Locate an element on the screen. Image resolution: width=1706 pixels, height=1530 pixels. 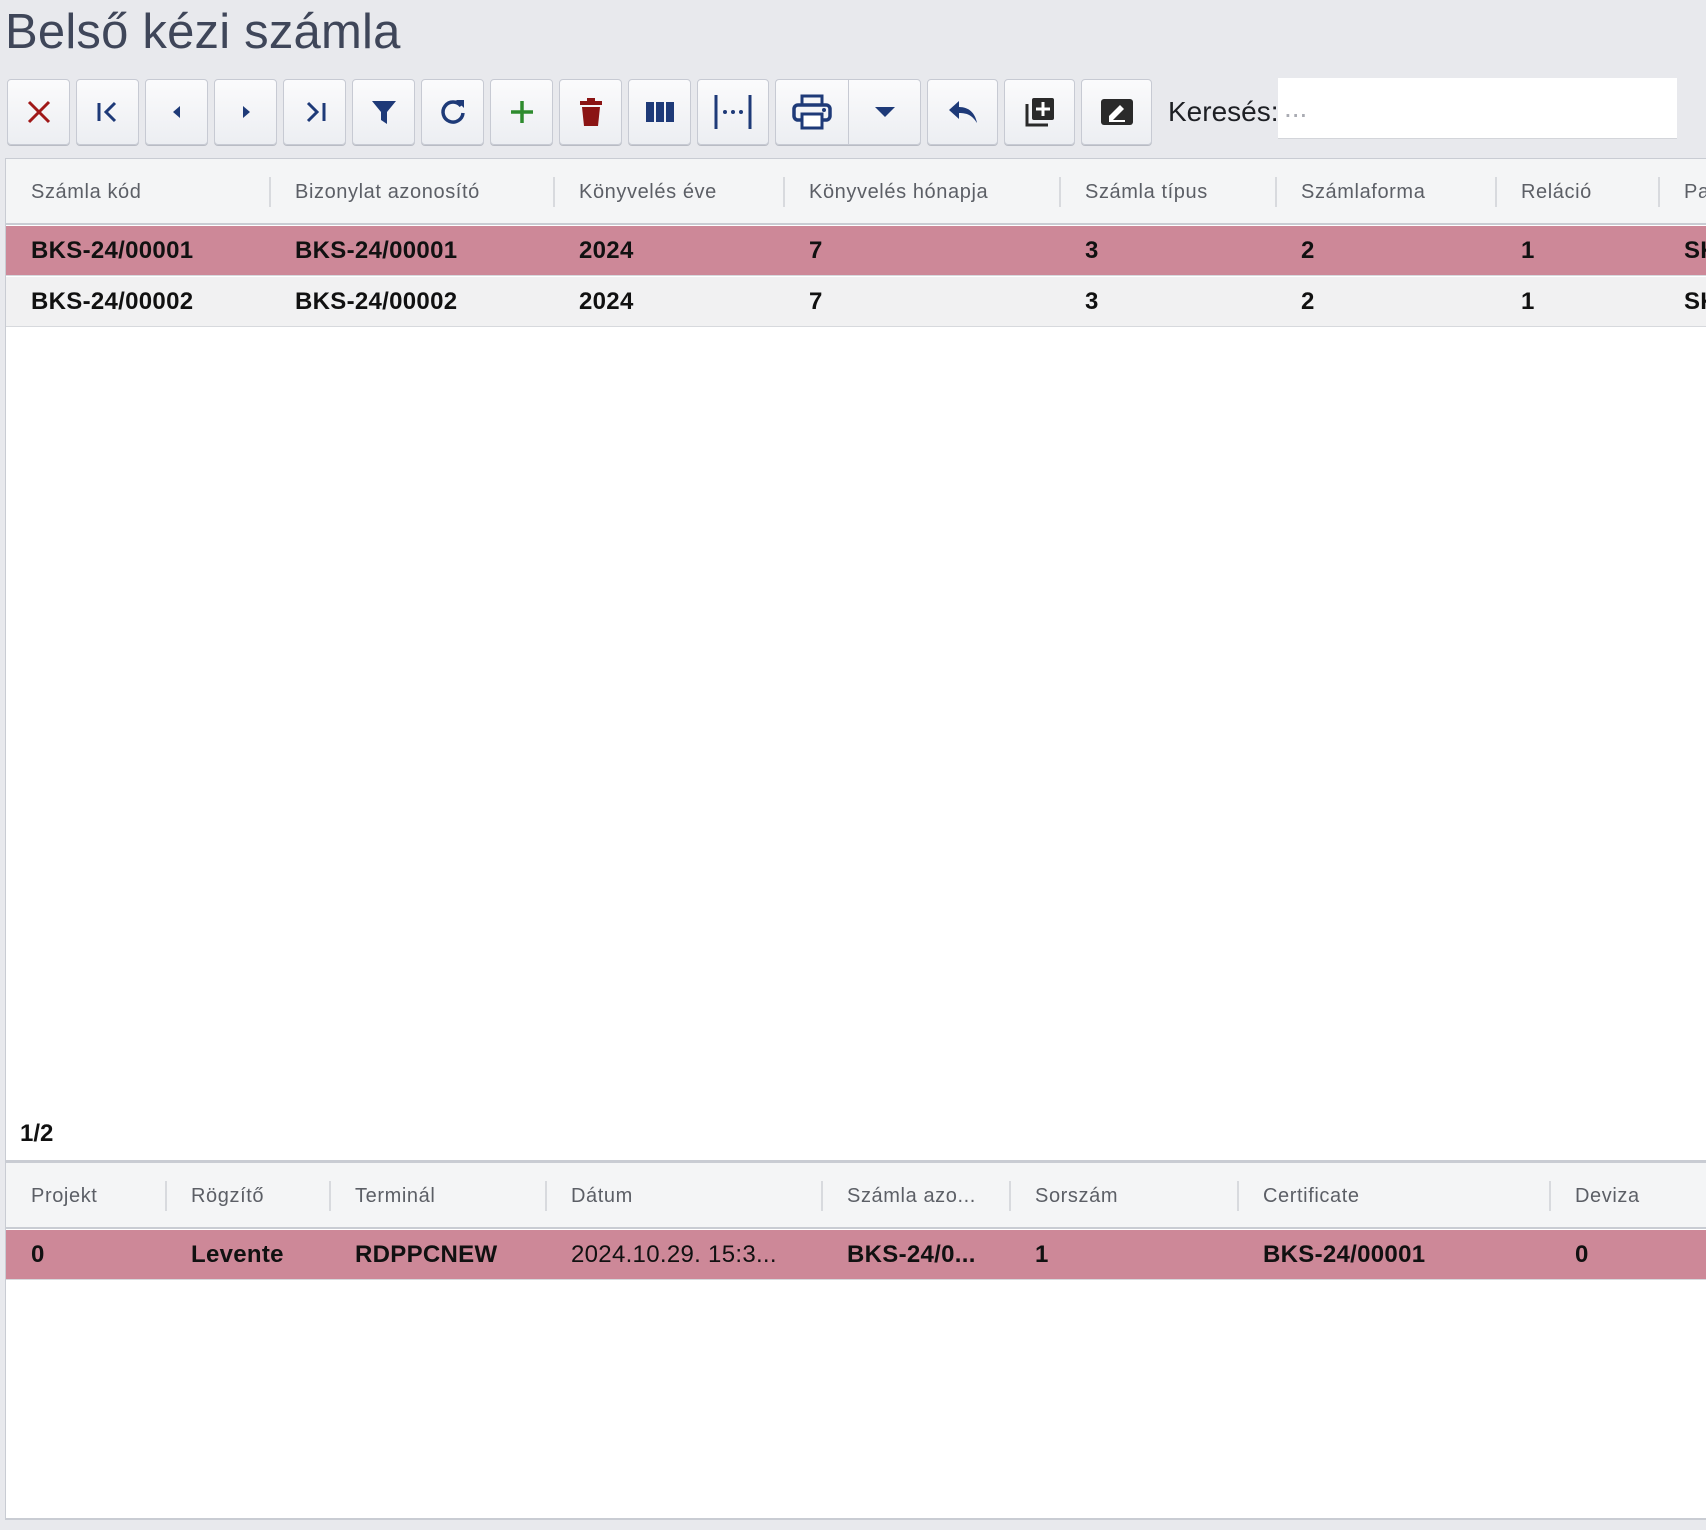
close-button is located at coordinates (38, 112).